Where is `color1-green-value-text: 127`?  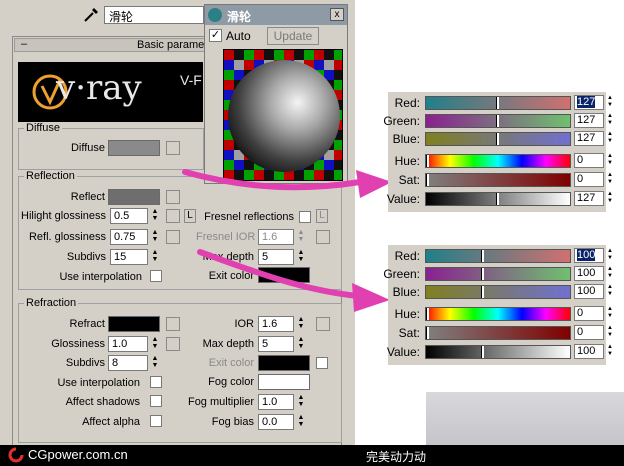 color1-green-value-text: 127 is located at coordinates (586, 120).